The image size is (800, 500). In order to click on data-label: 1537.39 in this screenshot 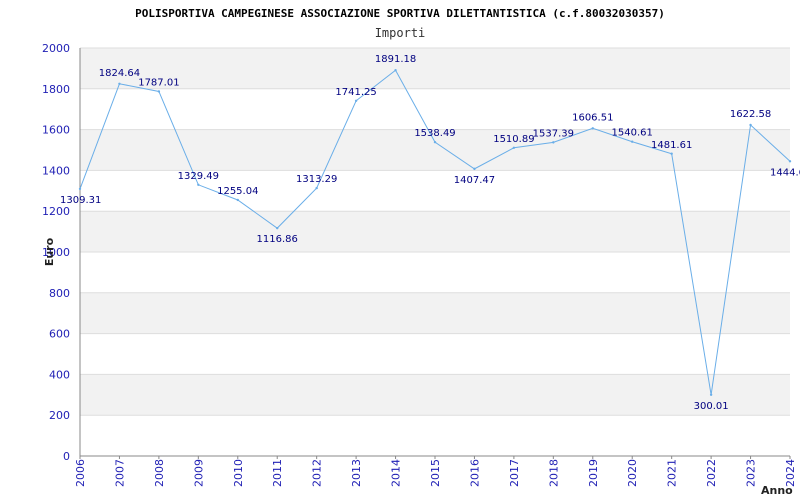, I will do `click(553, 133)`.